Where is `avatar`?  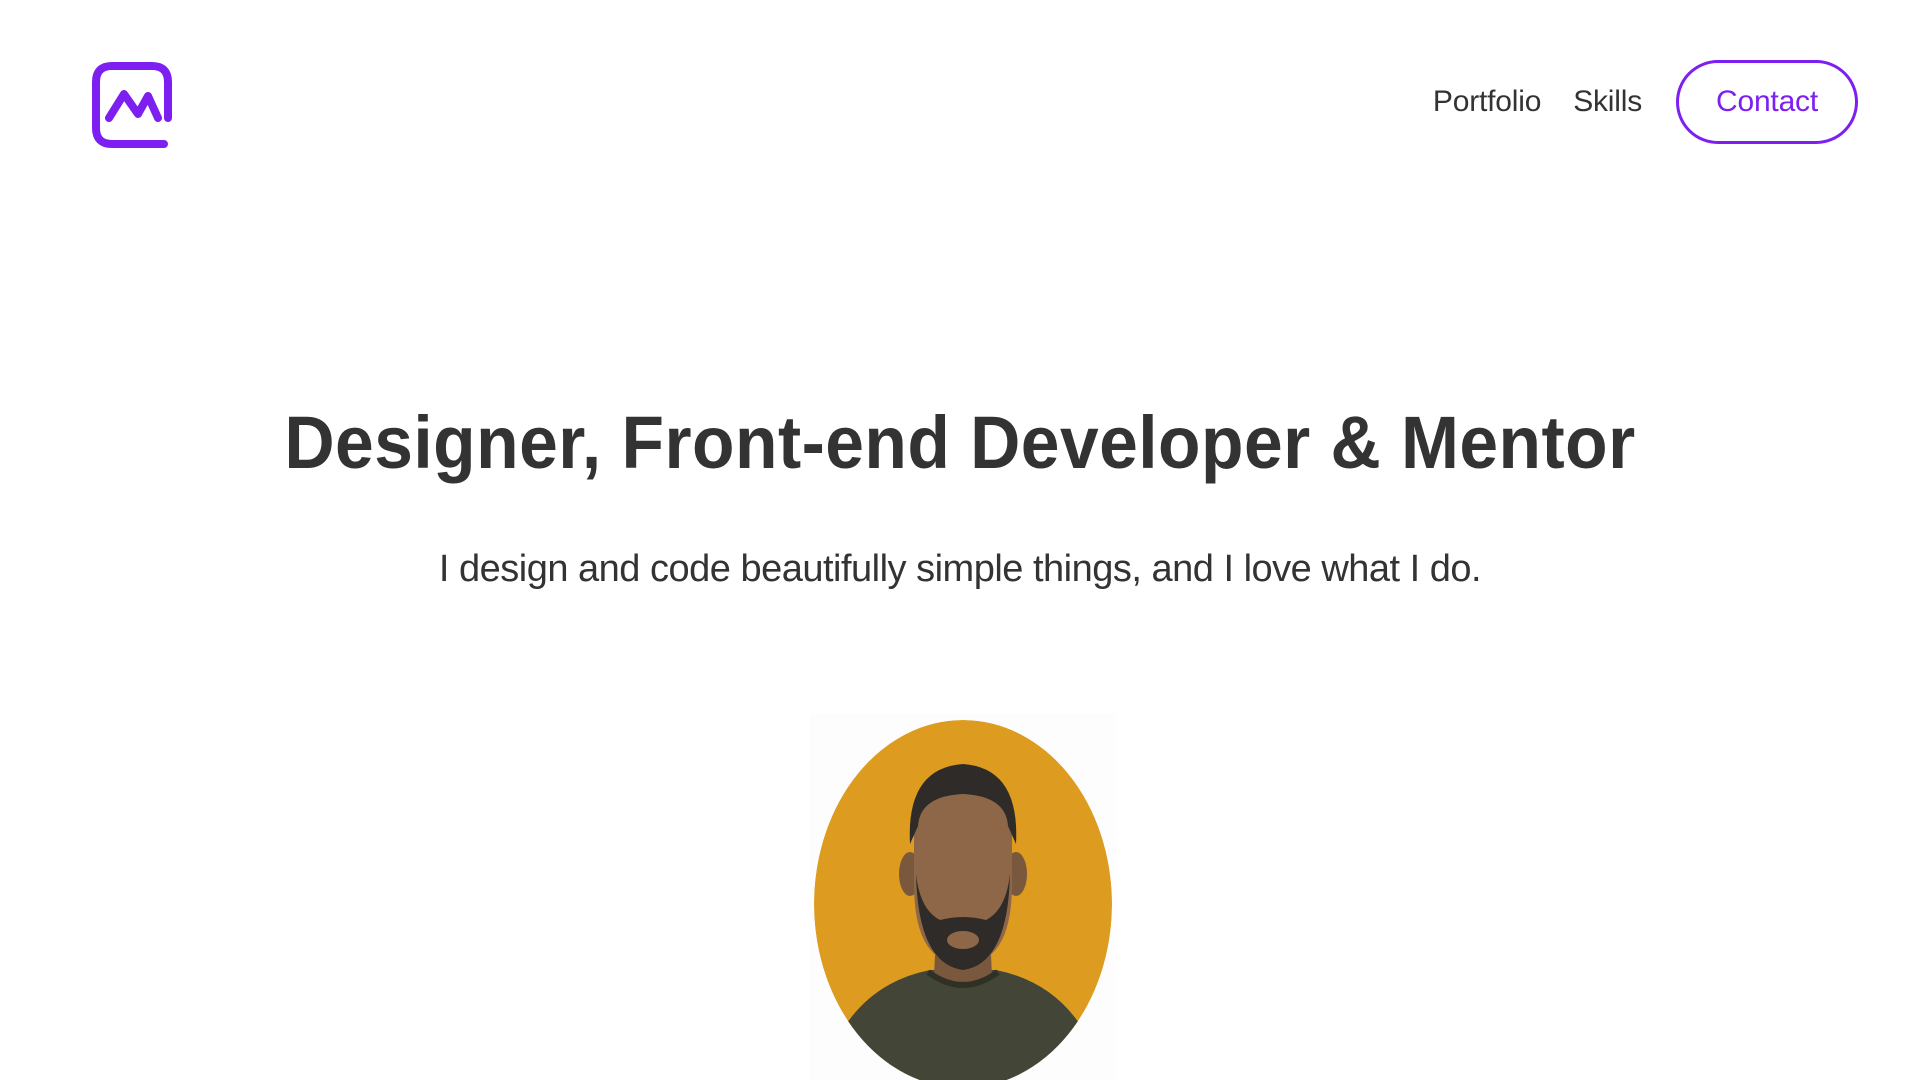 avatar is located at coordinates (963, 897).